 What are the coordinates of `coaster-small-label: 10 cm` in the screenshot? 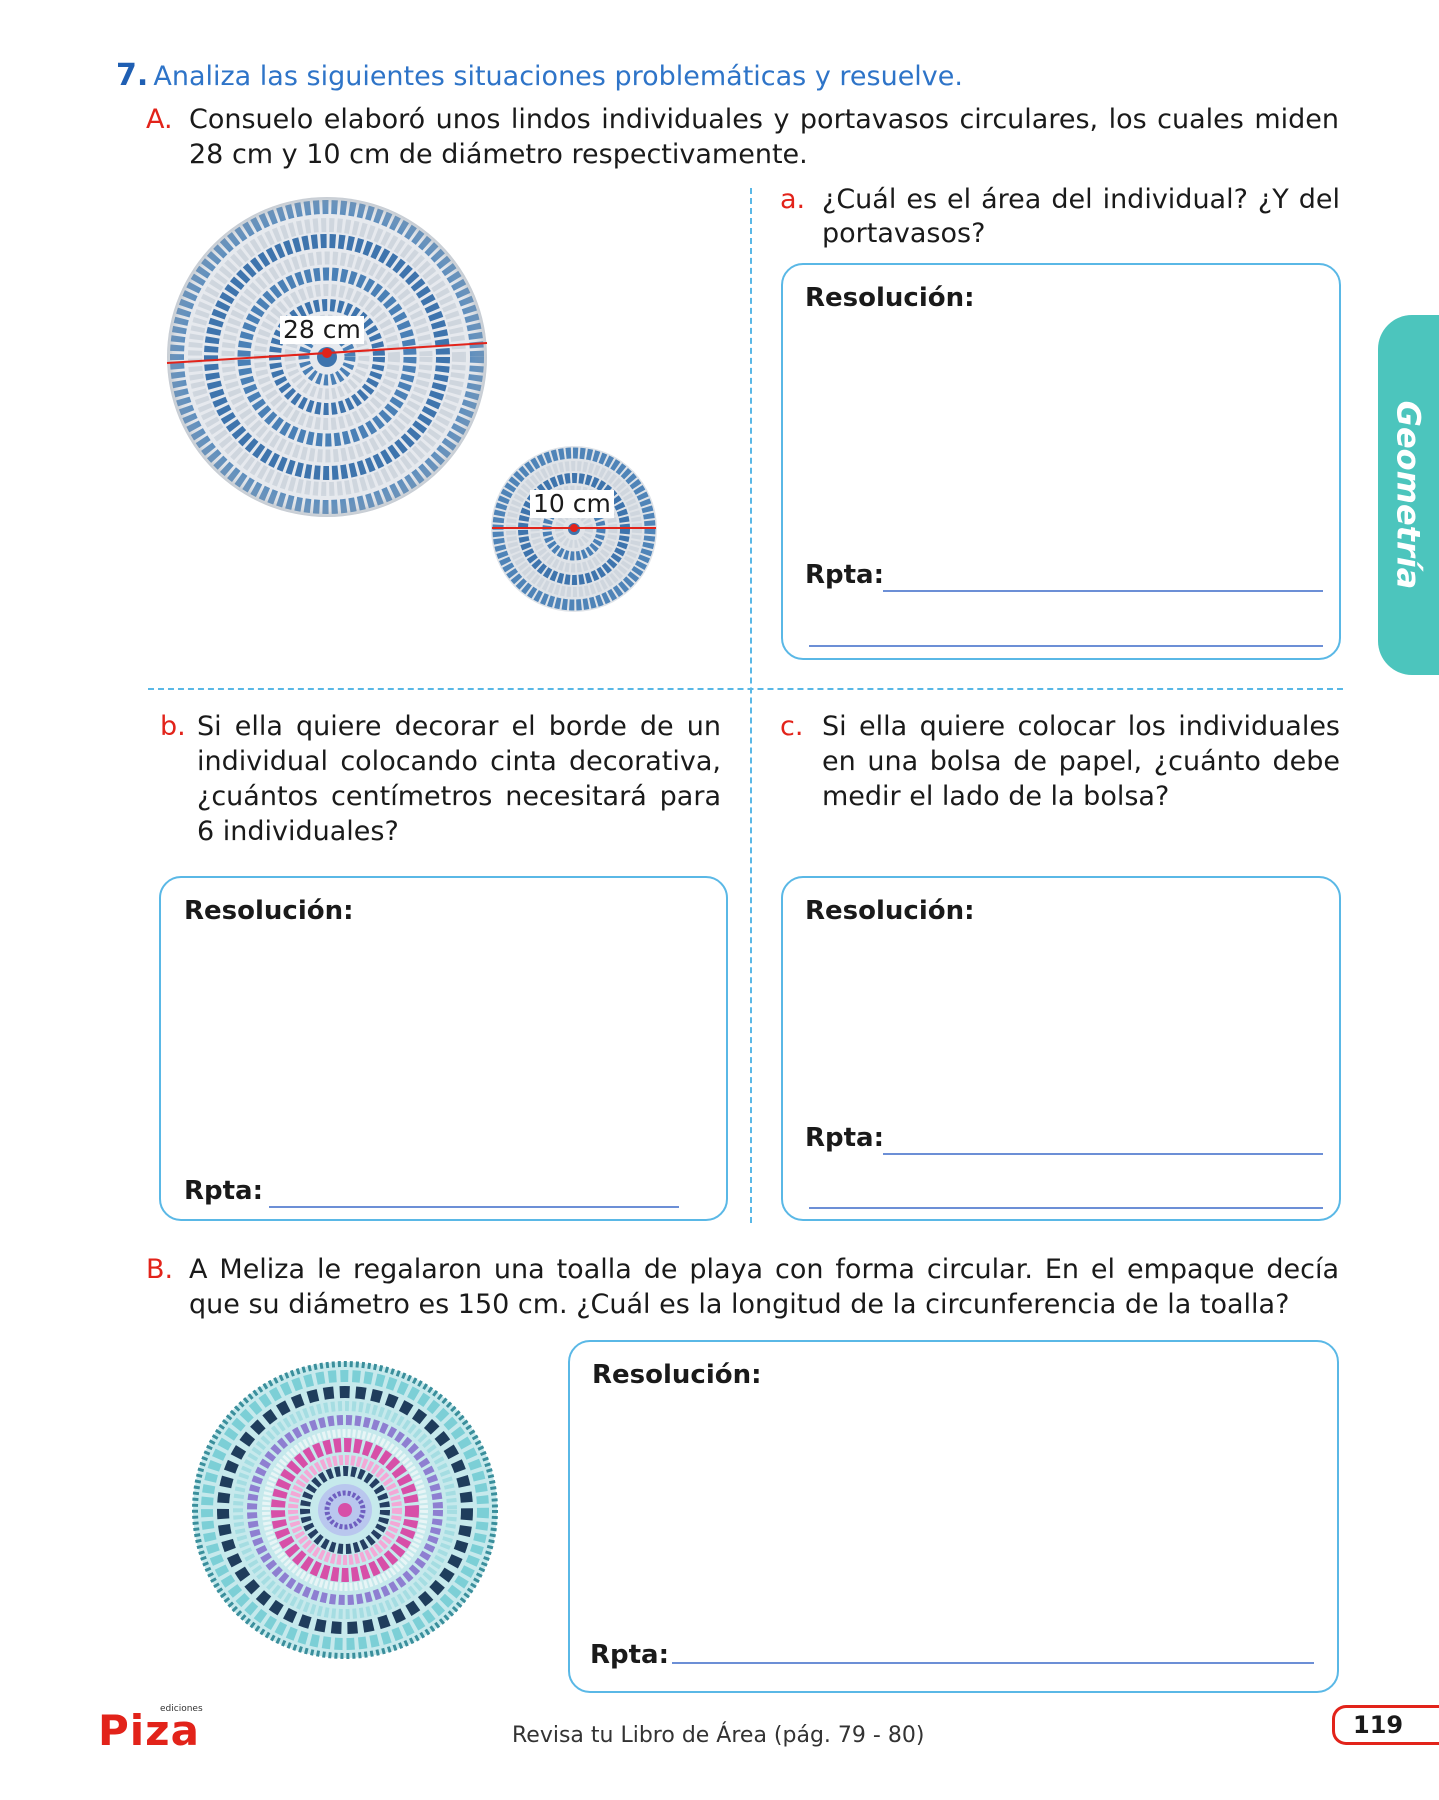 It's located at (572, 504).